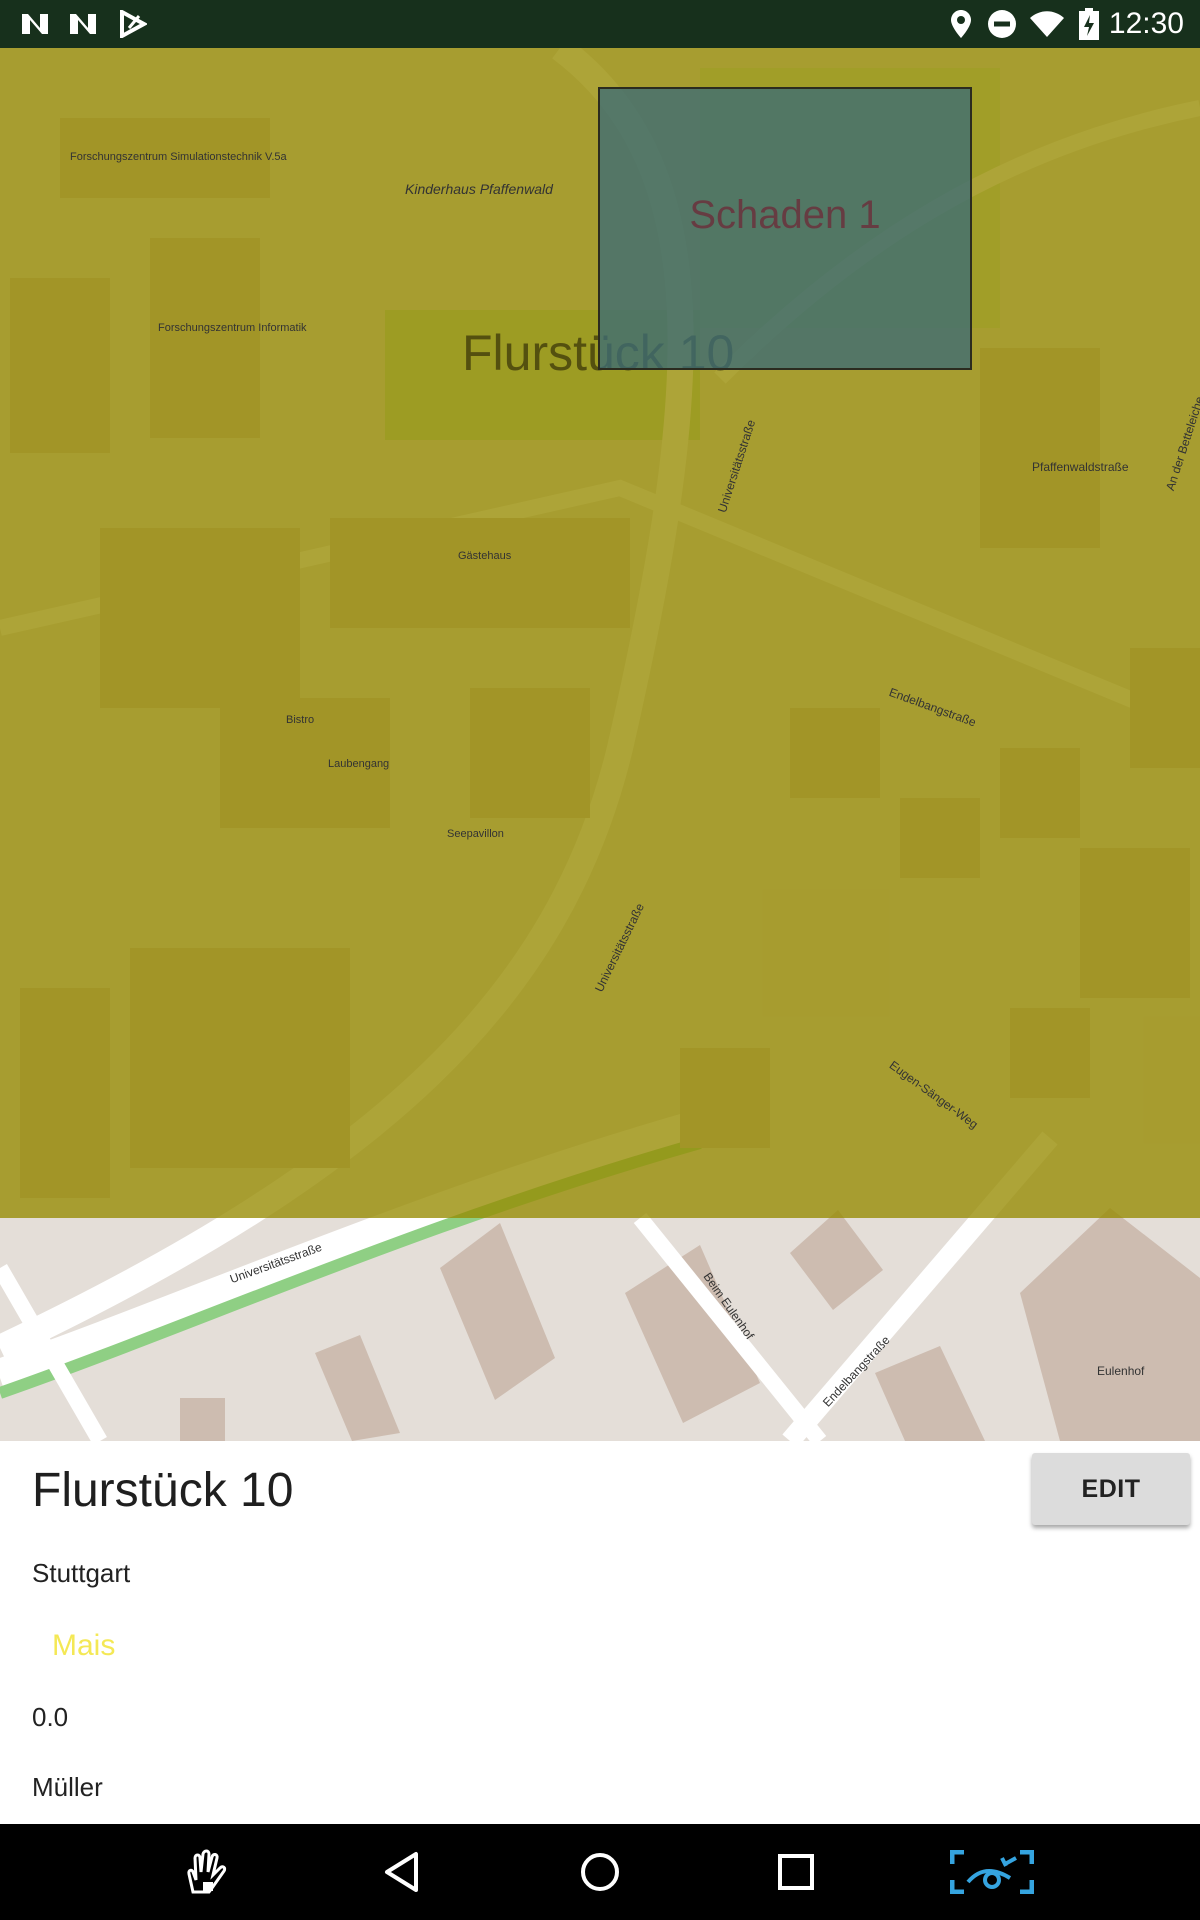 The image size is (1200, 1920). I want to click on damage-polygon: Schaden 1, so click(785, 228).